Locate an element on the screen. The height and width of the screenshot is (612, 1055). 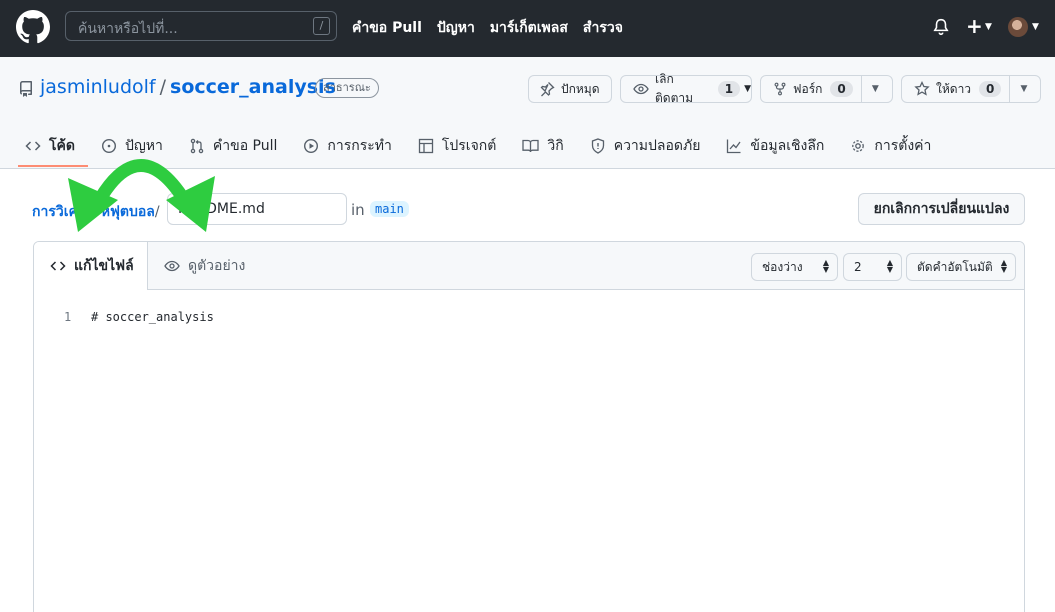
tab-issues: ปัญหา is located at coordinates (132, 146).